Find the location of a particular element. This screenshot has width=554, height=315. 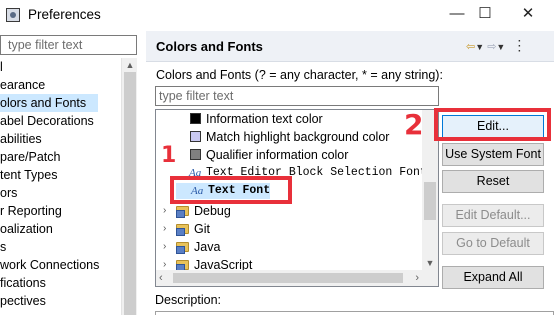

annotation-box-edit is located at coordinates (492, 124).